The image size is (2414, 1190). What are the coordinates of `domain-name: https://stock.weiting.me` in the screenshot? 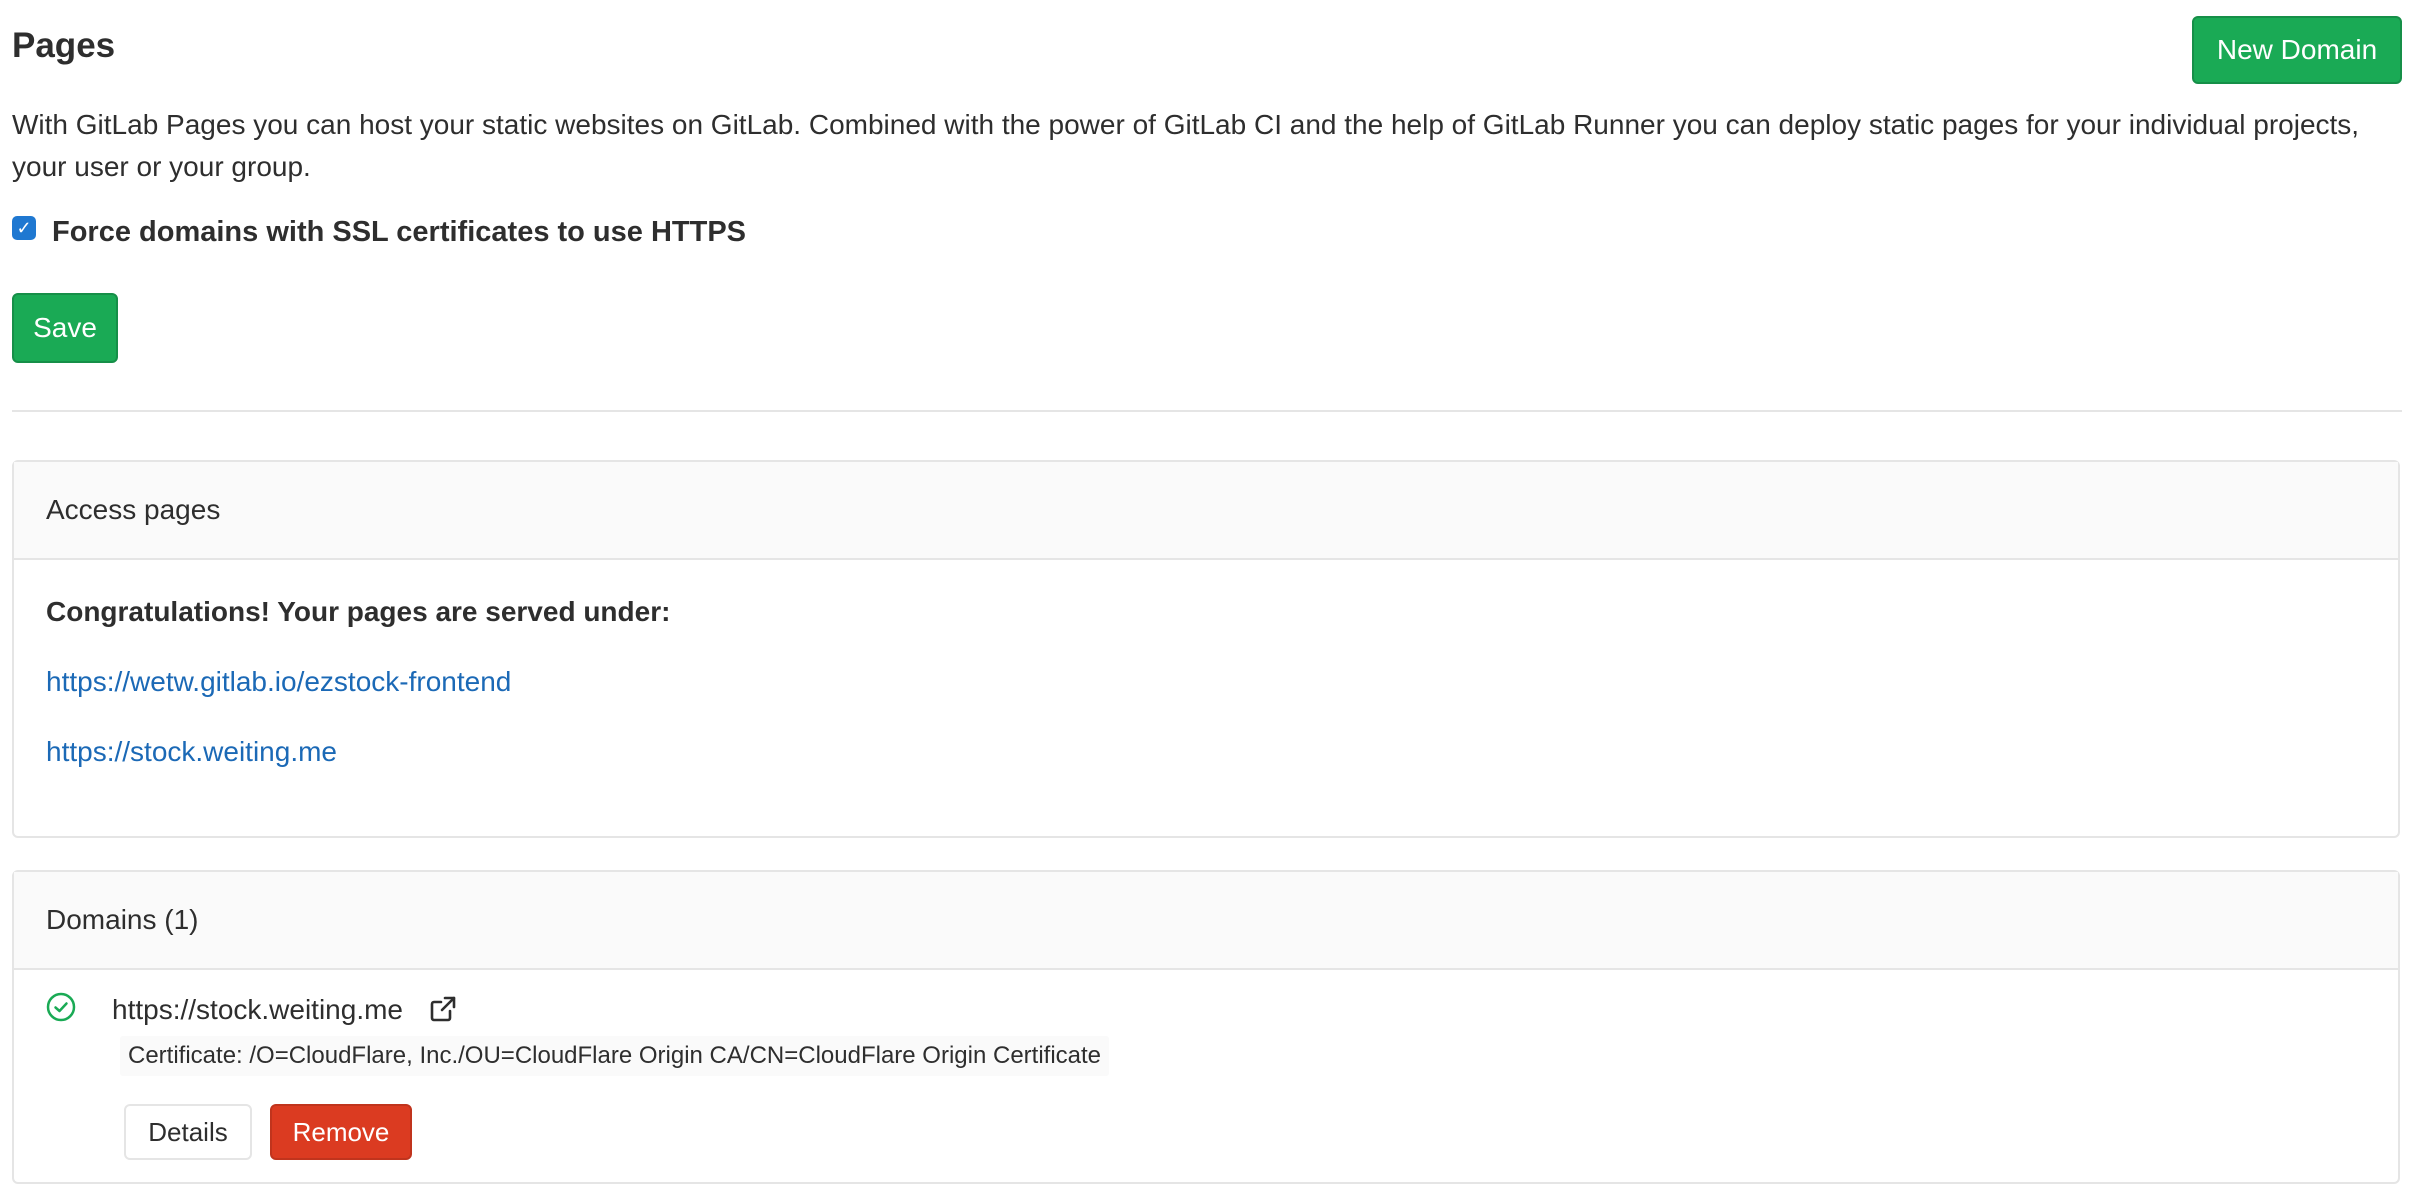 It's located at (258, 1009).